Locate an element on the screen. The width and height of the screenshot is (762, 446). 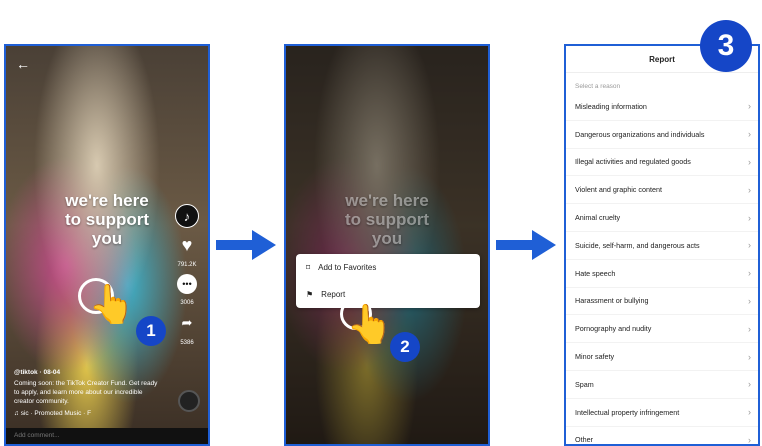
report-reason-label: Hate speech is located at coordinates (595, 273).